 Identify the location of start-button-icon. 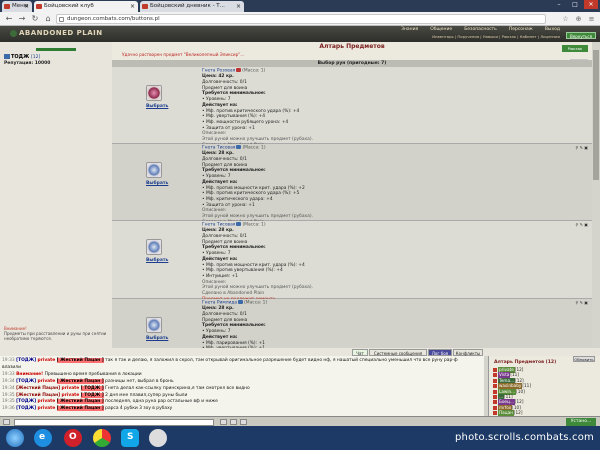
(15, 438).